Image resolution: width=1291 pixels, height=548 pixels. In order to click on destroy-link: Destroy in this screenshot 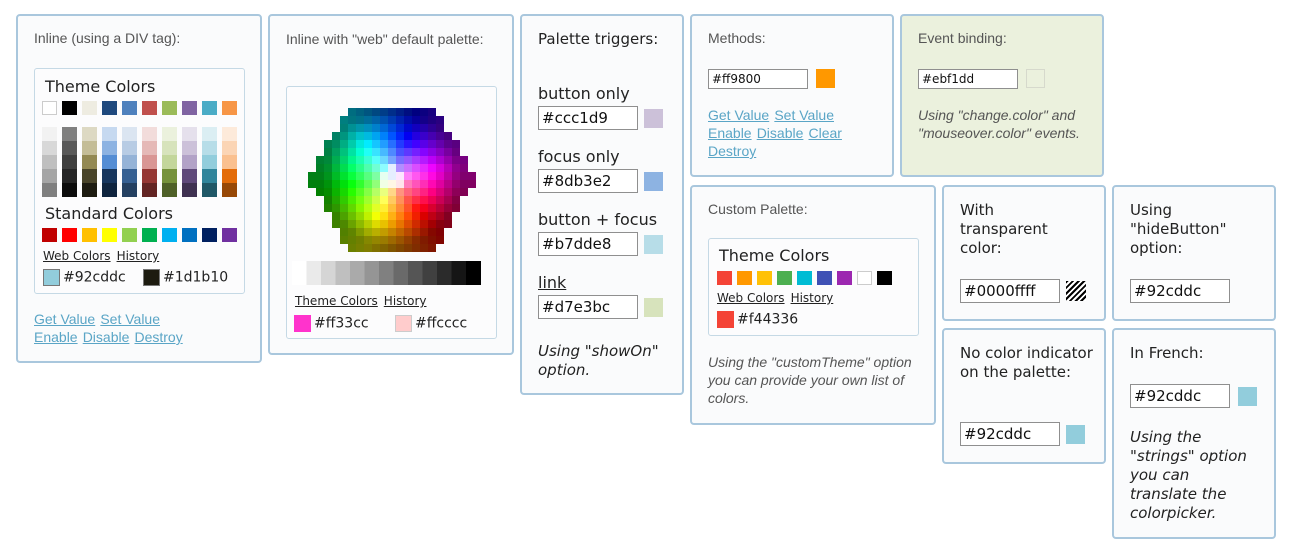, I will do `click(158, 337)`.